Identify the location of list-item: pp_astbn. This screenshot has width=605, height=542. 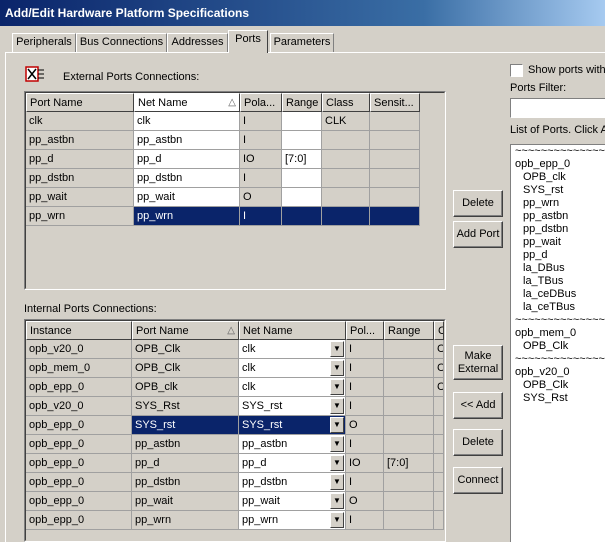
(560, 216).